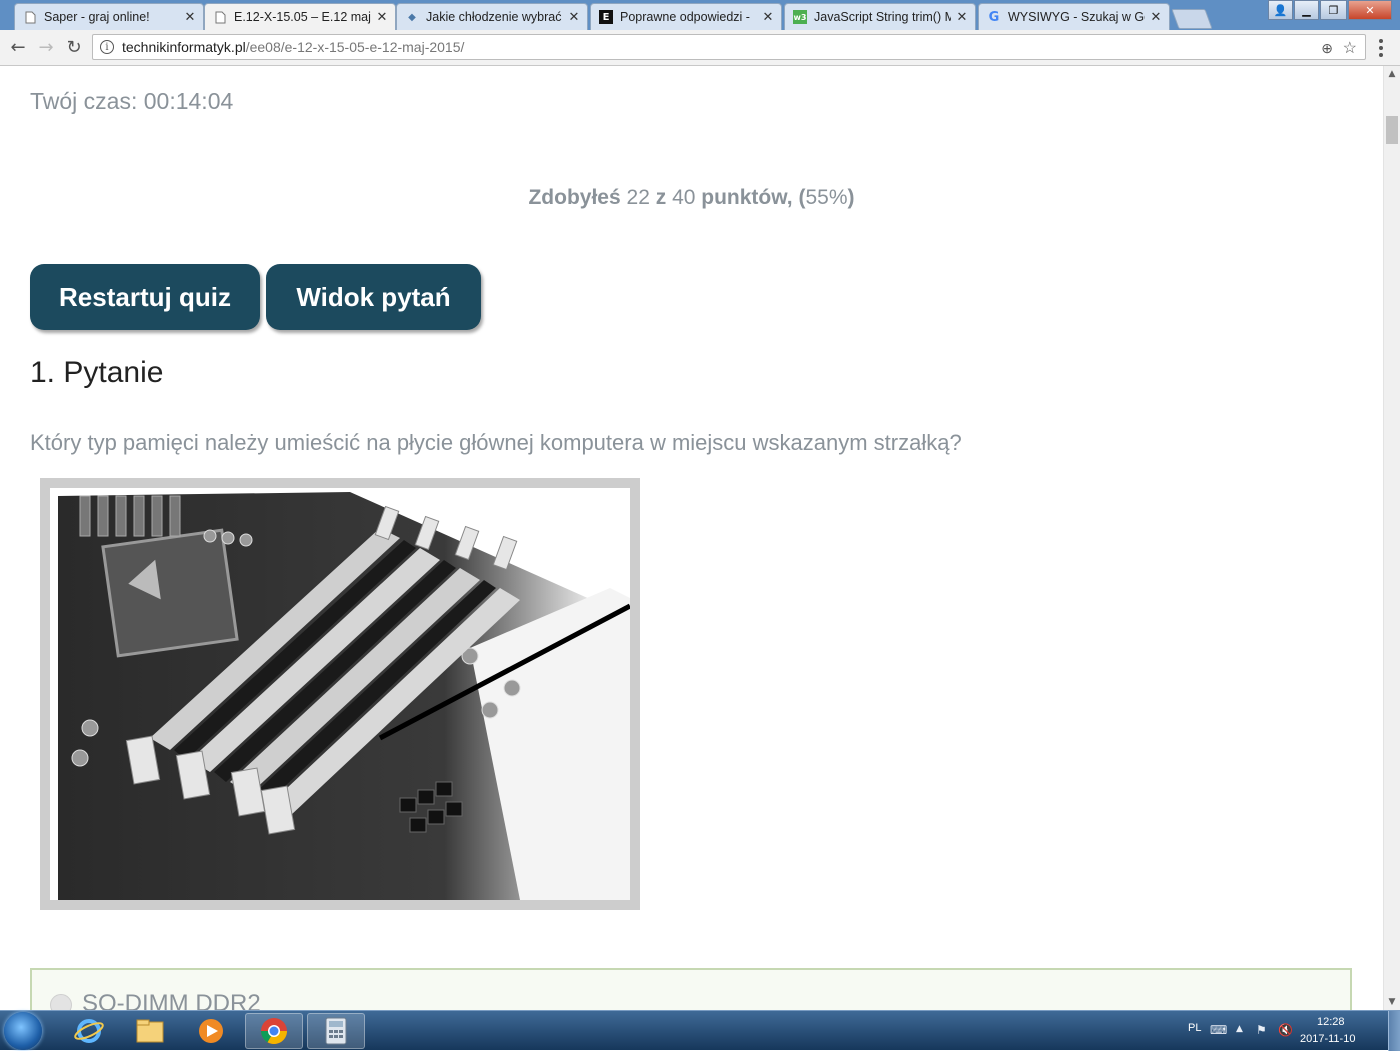  Describe the element at coordinates (373, 297) in the screenshot. I see `question-view-button: Widok pytań` at that location.